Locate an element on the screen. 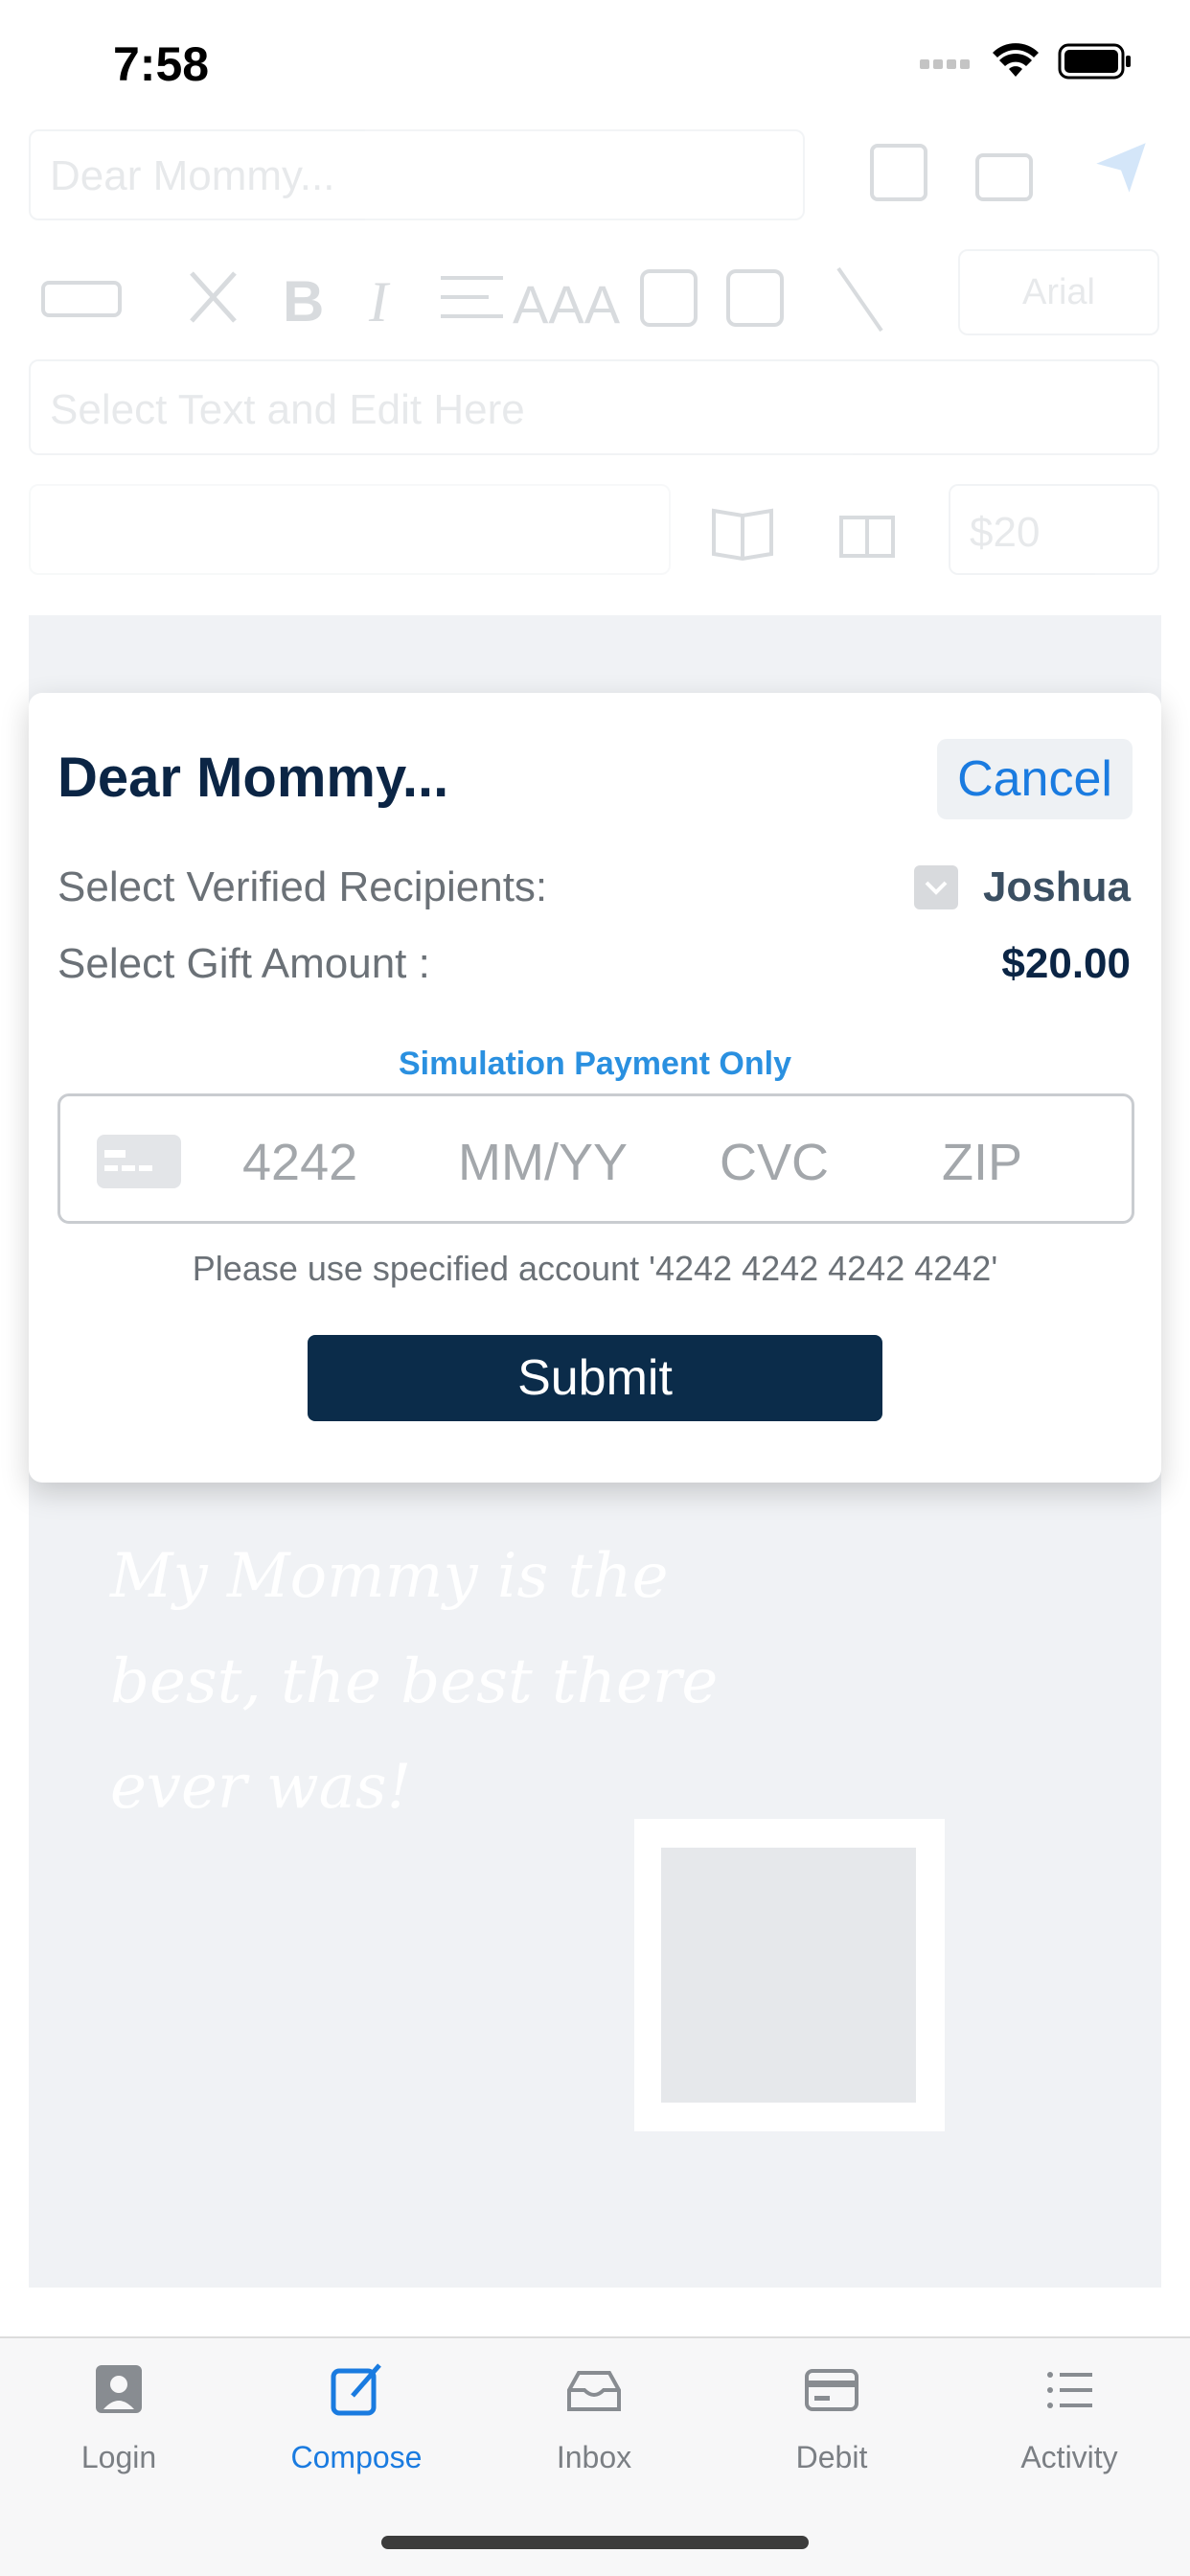 The height and width of the screenshot is (2576, 1190). svg-text: I is located at coordinates (380, 302).